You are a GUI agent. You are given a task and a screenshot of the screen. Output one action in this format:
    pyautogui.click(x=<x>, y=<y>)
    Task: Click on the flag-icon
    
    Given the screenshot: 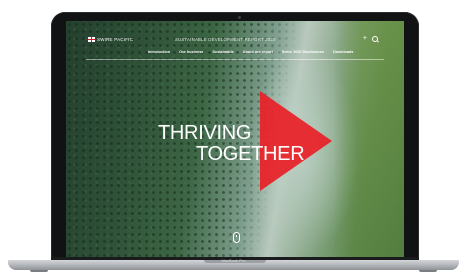 What is the action you would take?
    pyautogui.click(x=91, y=39)
    